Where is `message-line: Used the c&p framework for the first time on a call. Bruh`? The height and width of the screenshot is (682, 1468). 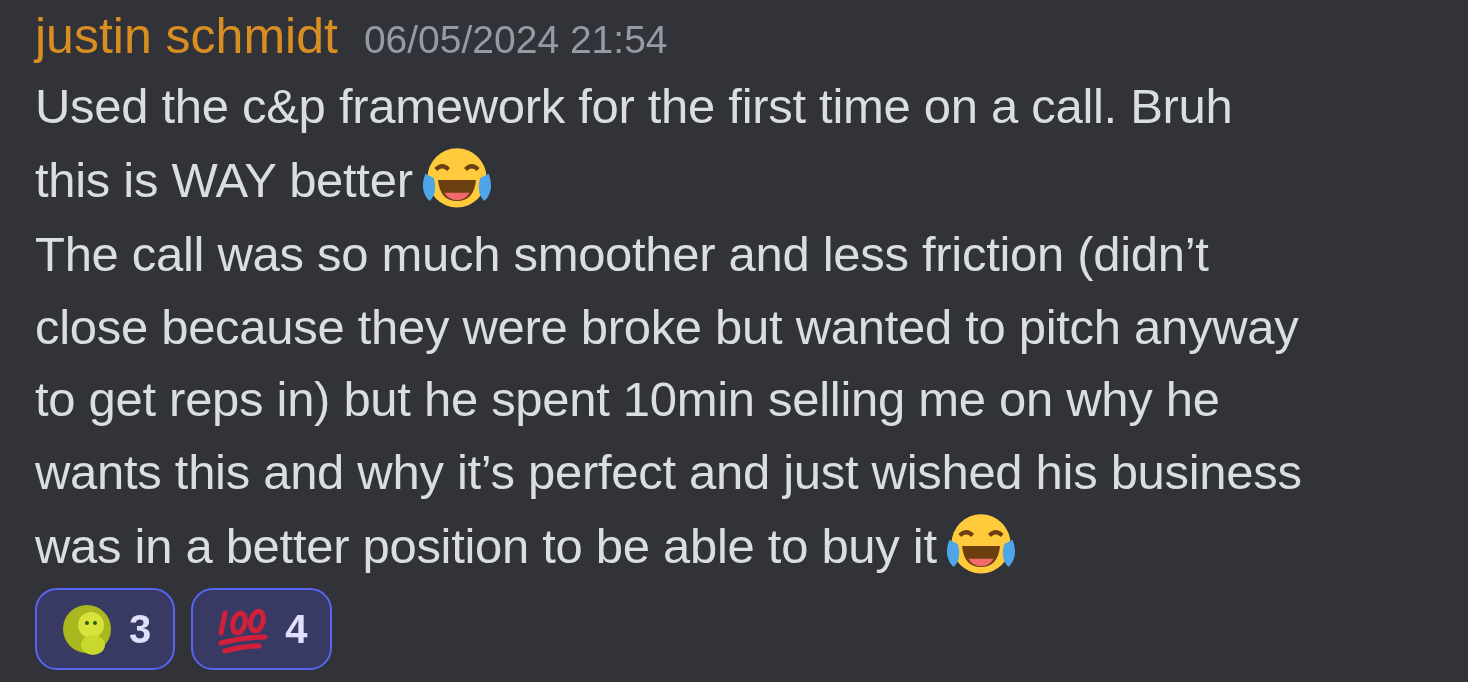 message-line: Used the c&p framework for the first time on a call. Bruh is located at coordinates (634, 106).